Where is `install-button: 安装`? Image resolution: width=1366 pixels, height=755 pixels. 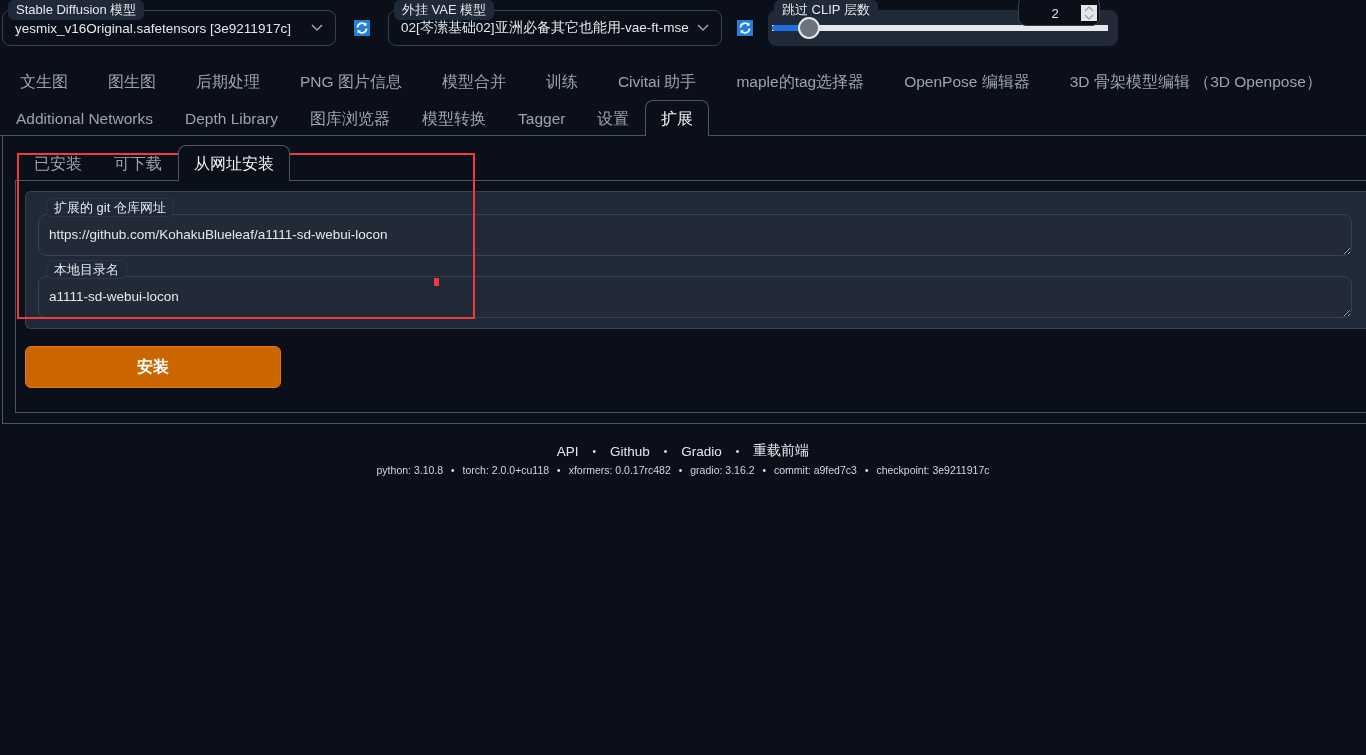 install-button: 安装 is located at coordinates (153, 367).